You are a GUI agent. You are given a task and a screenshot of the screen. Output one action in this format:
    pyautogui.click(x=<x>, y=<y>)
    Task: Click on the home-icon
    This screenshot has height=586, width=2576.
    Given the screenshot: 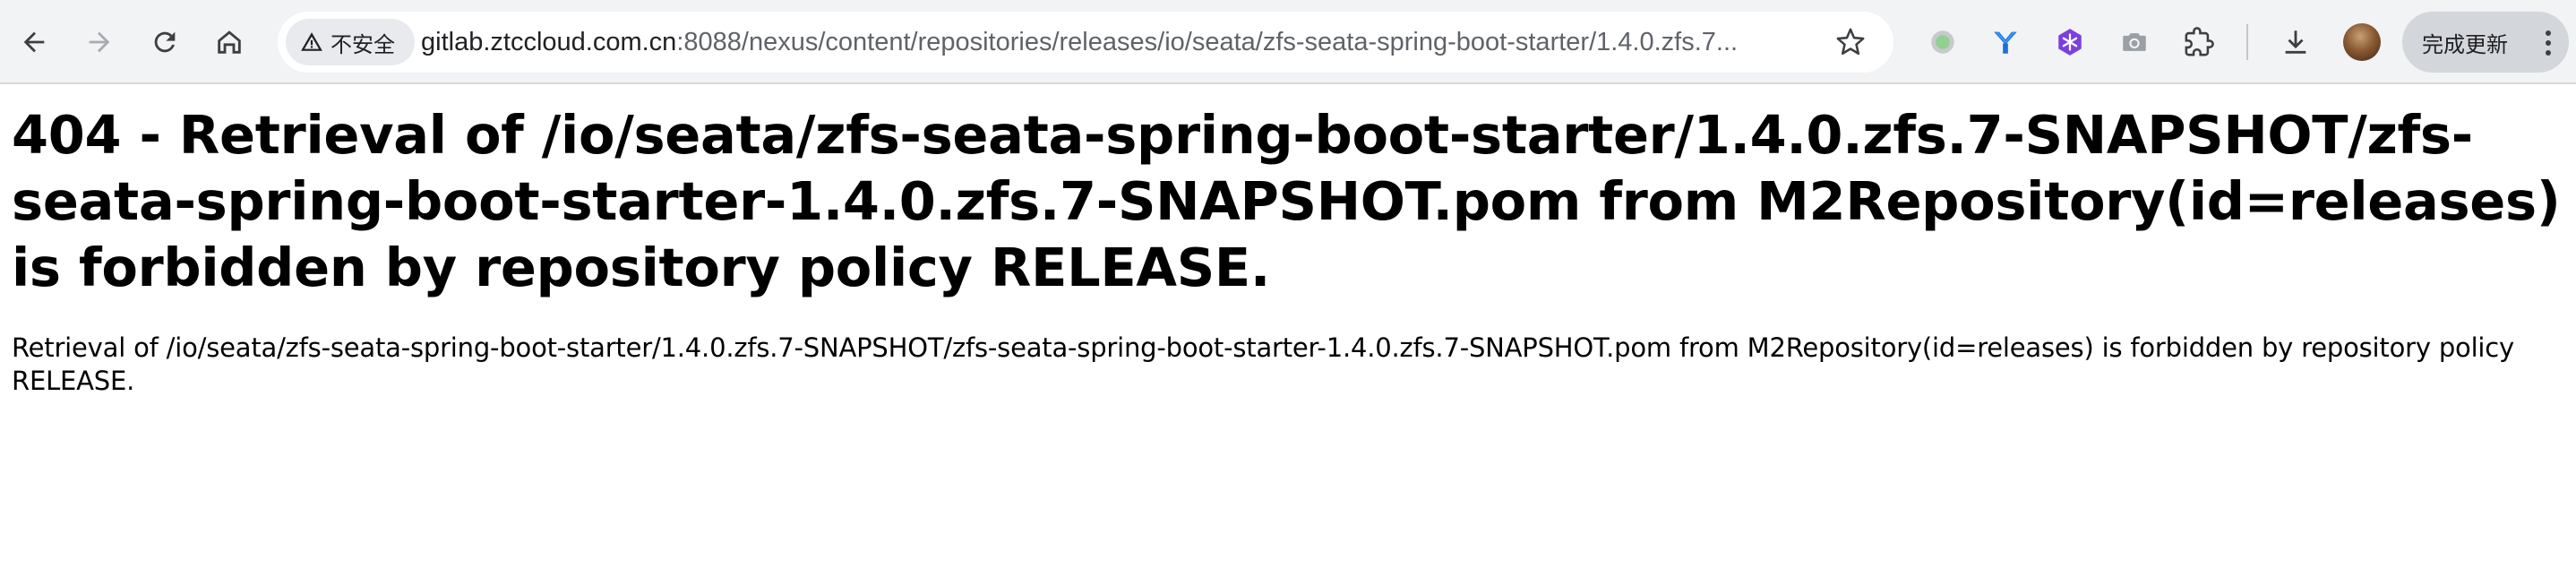 What is the action you would take?
    pyautogui.click(x=229, y=42)
    